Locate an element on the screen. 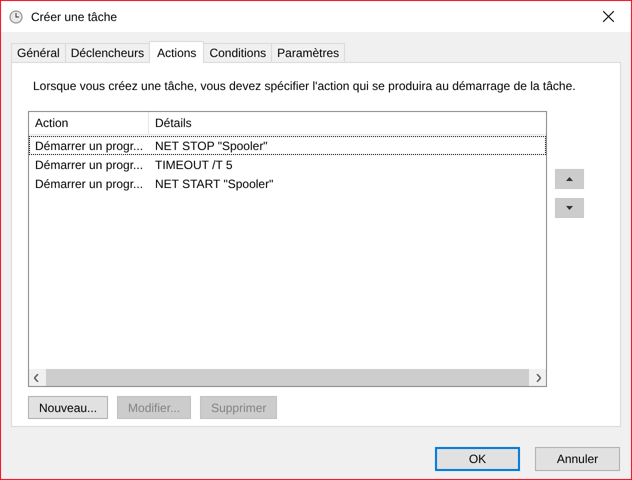 The image size is (632, 480). move-down-button is located at coordinates (569, 208).